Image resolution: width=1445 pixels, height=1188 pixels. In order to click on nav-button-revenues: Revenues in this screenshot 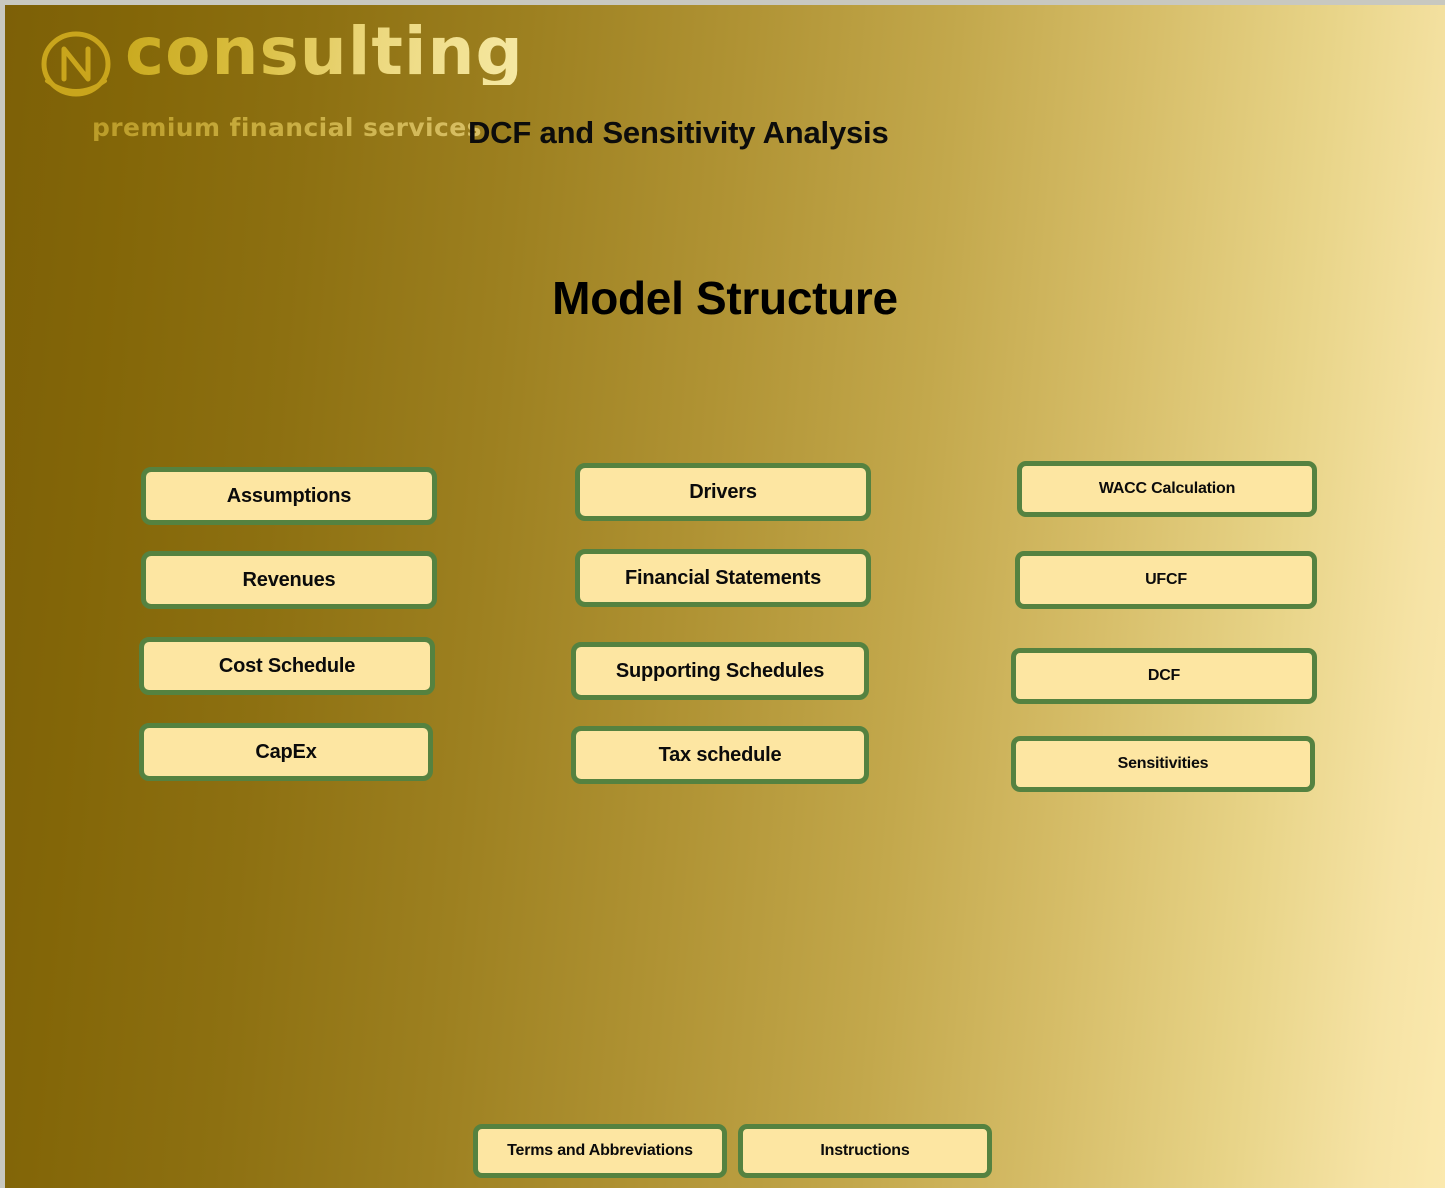, I will do `click(289, 580)`.